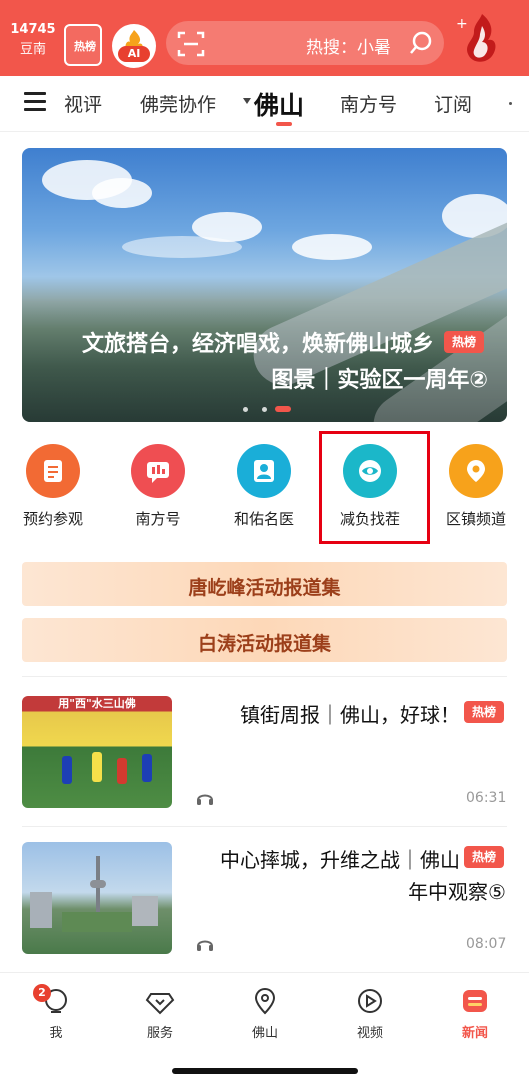  I want to click on entry-label: 和佑名医, so click(263, 519).